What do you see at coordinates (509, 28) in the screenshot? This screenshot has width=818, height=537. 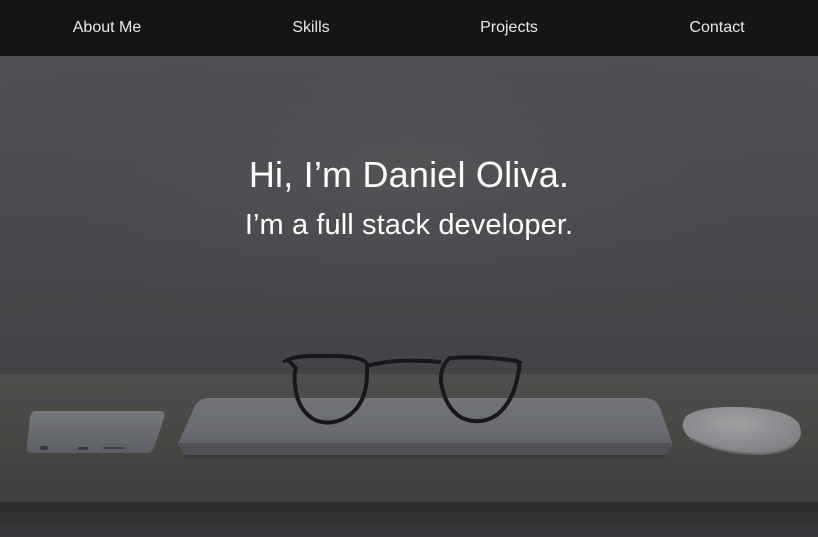 I see `nav-link-projects: Projects` at bounding box center [509, 28].